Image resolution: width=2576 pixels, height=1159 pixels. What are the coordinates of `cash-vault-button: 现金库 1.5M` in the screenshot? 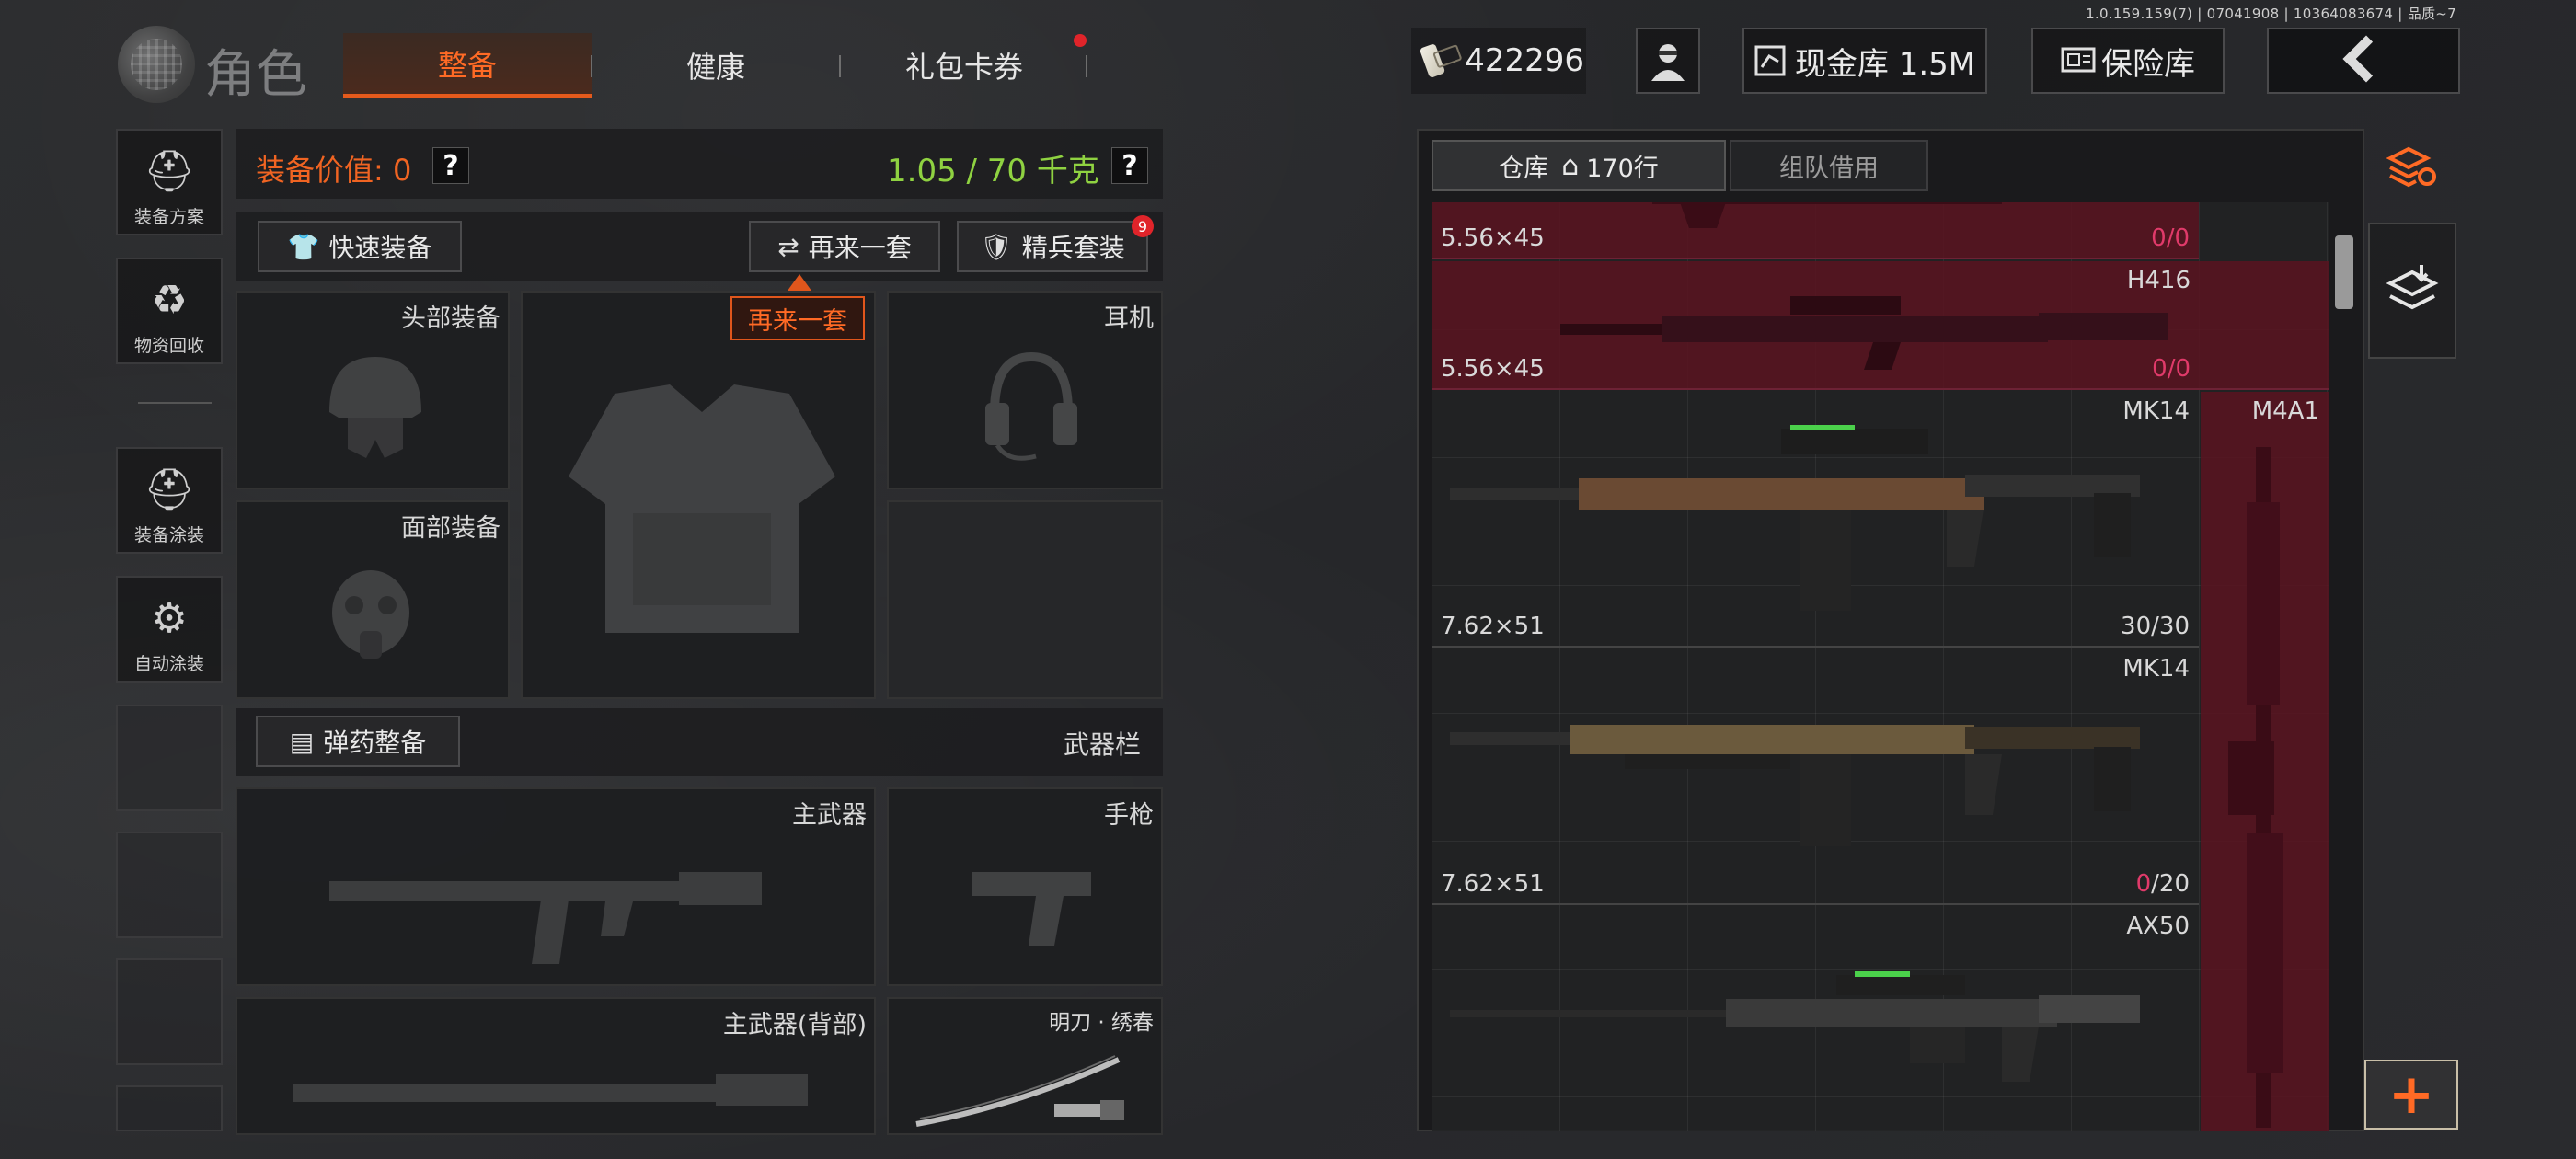 It's located at (1864, 61).